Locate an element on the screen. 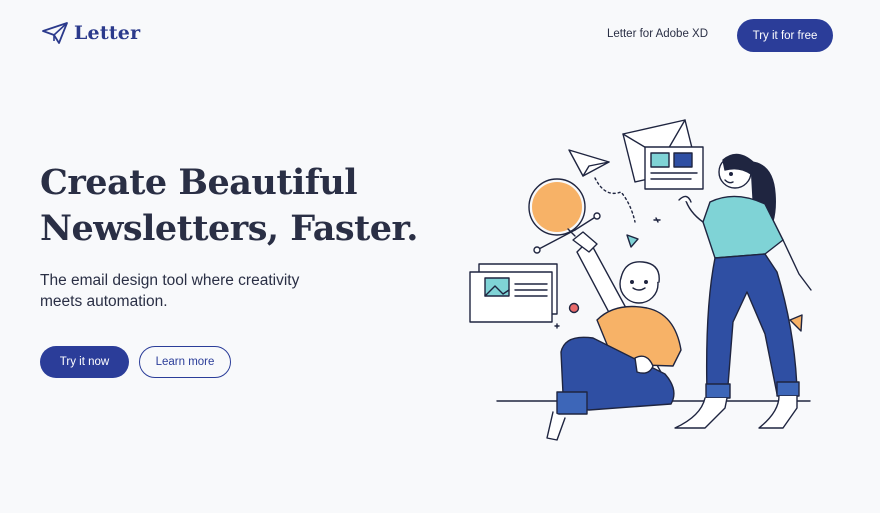 This screenshot has width=880, height=513. try-it-for-free-button: Try it for free is located at coordinates (785, 35).